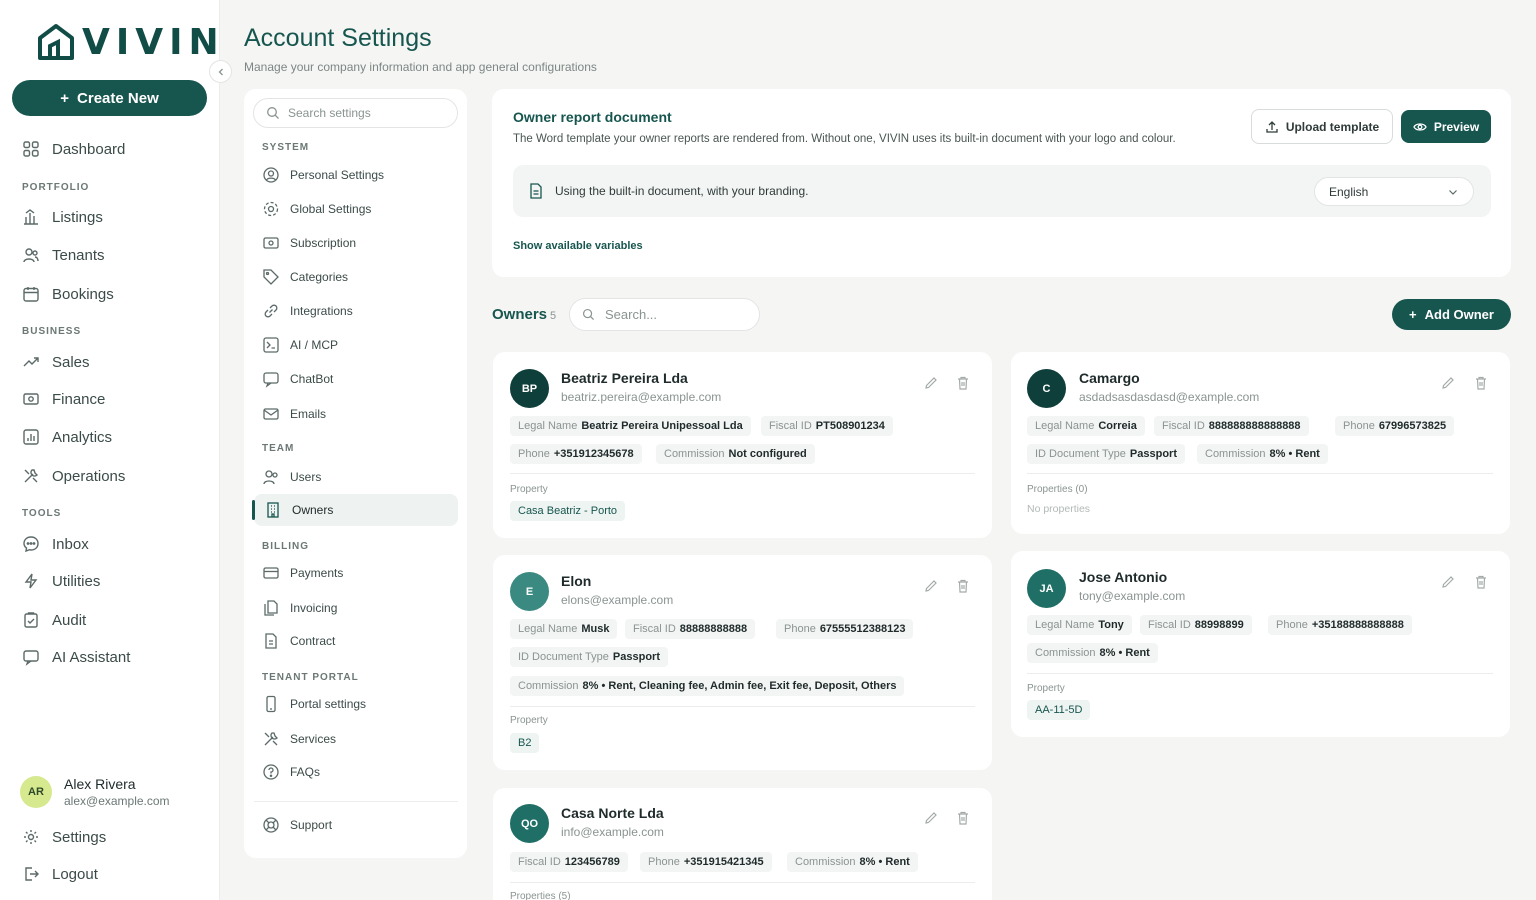  What do you see at coordinates (305, 277) in the screenshot?
I see `settings-item-categories: Categories` at bounding box center [305, 277].